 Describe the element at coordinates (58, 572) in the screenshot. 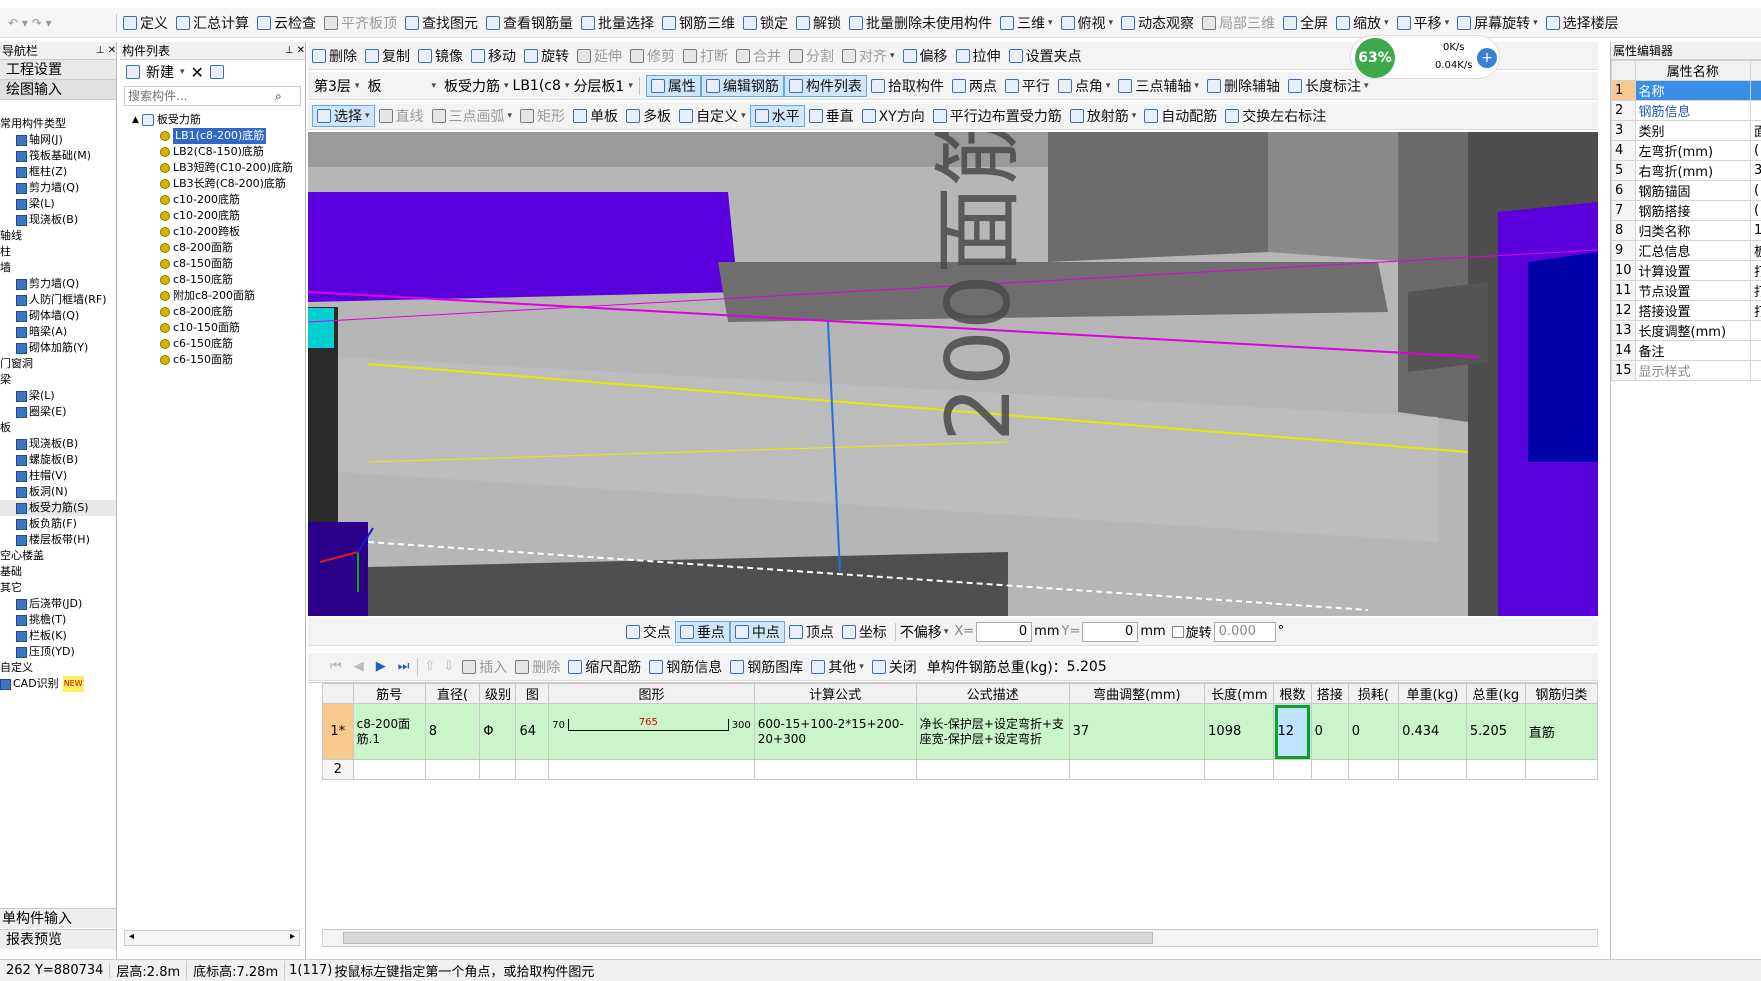

I see `nav-item: 基础` at that location.